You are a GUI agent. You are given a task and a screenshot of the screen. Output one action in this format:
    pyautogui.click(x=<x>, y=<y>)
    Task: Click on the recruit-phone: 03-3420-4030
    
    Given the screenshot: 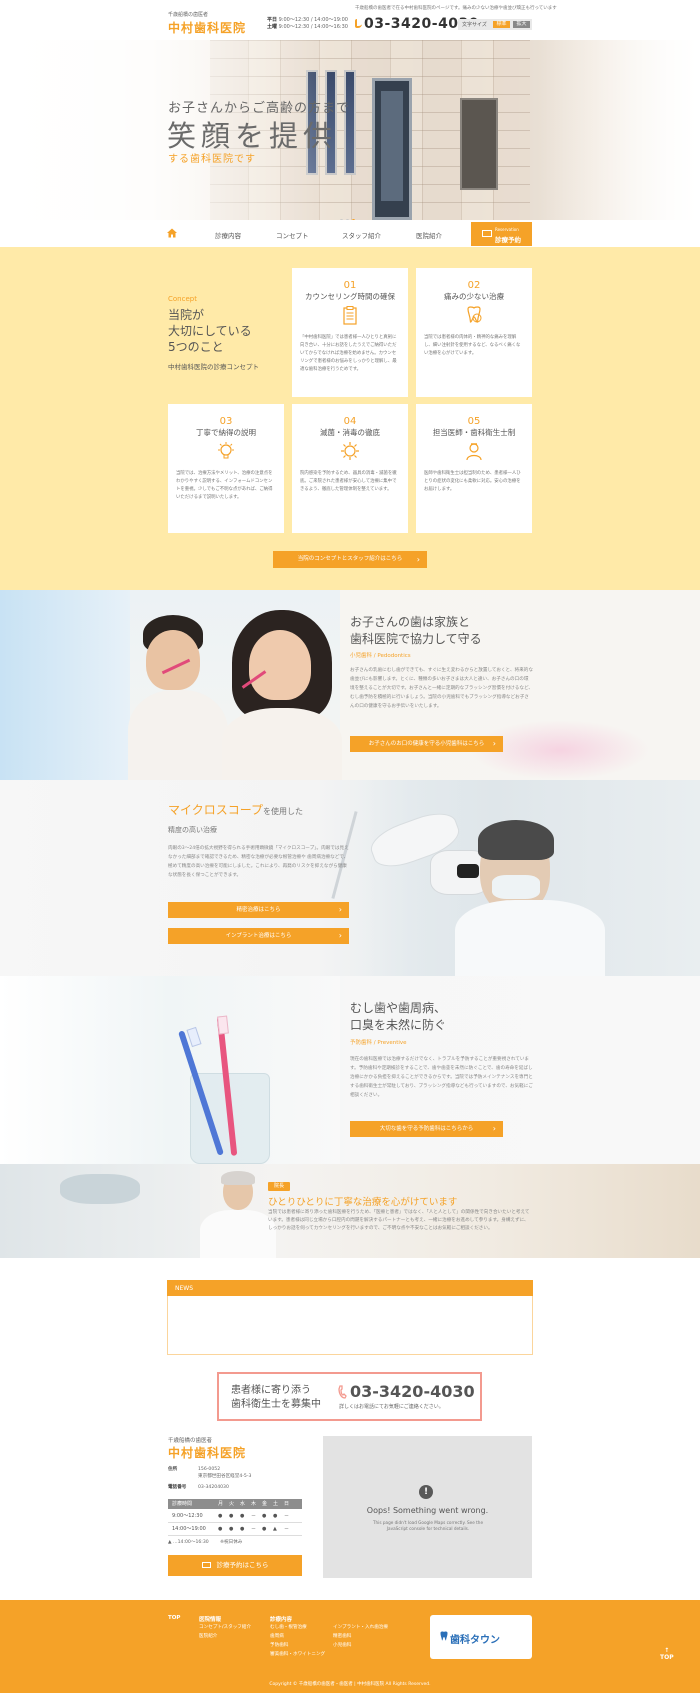 What is the action you would take?
    pyautogui.click(x=412, y=1391)
    